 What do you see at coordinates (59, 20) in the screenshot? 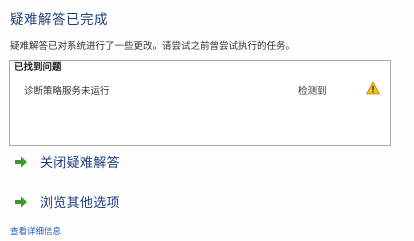
I see `page-title: 疑难解答已完成` at bounding box center [59, 20].